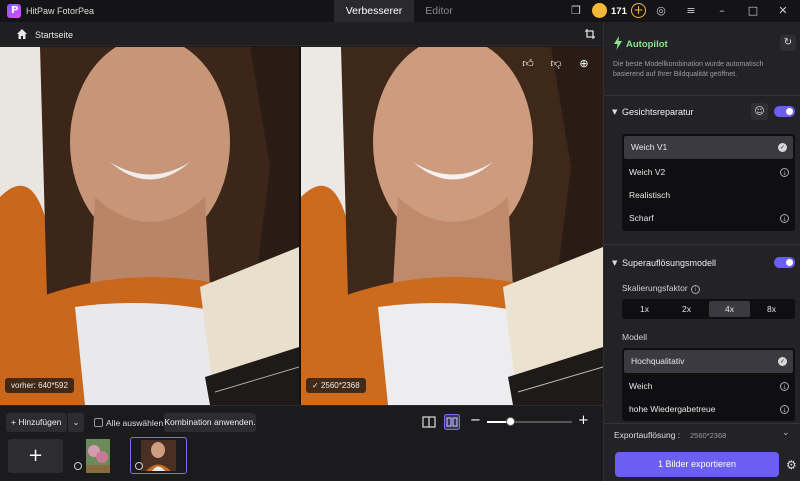  I want to click on zoom-icon: ⊕, so click(584, 64).